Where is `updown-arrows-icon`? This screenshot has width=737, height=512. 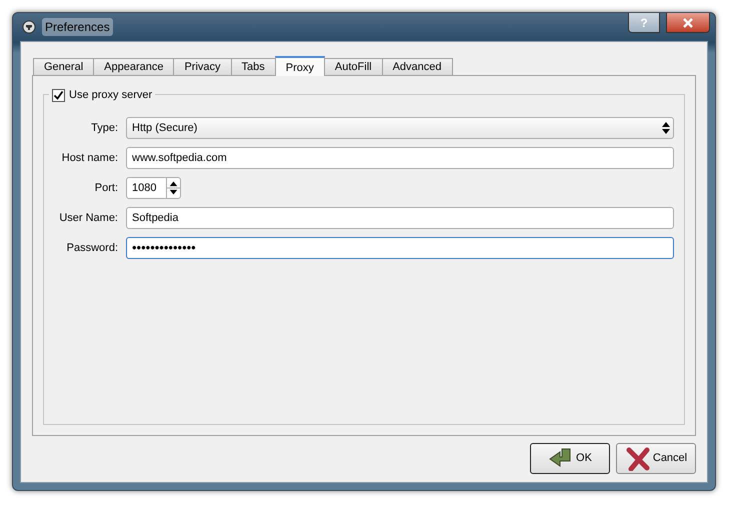 updown-arrows-icon is located at coordinates (666, 128).